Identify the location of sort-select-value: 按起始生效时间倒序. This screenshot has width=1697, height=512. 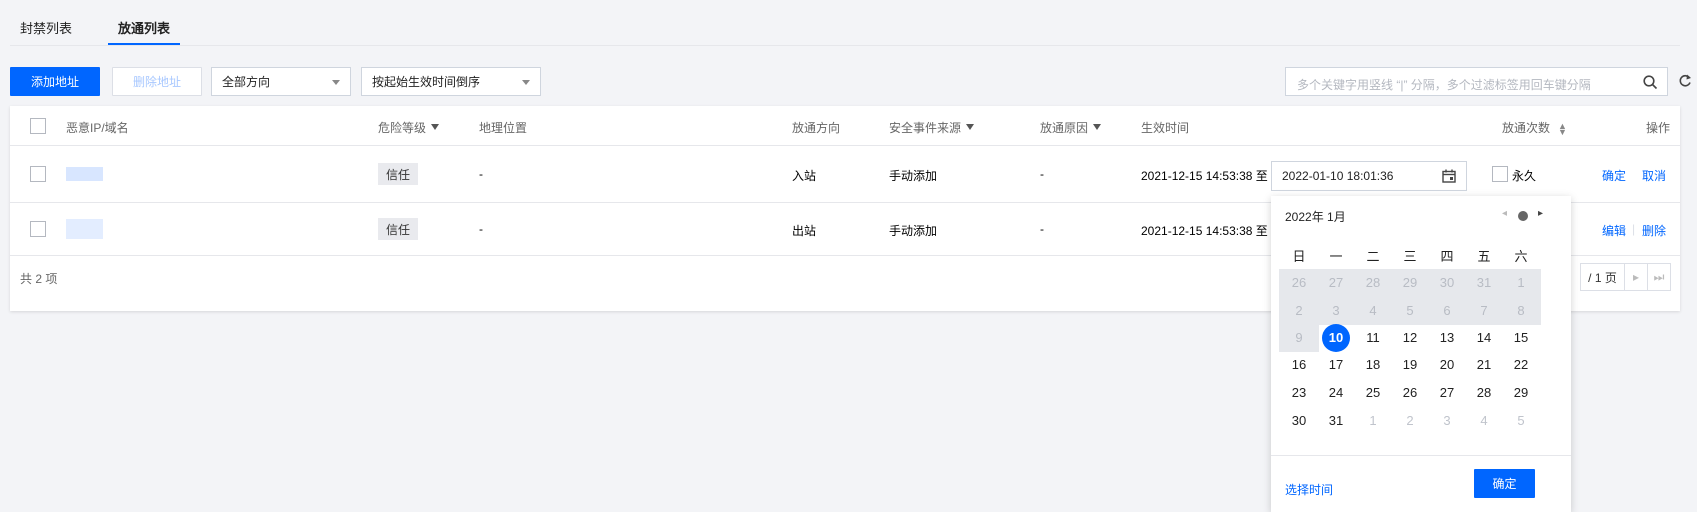
(426, 82).